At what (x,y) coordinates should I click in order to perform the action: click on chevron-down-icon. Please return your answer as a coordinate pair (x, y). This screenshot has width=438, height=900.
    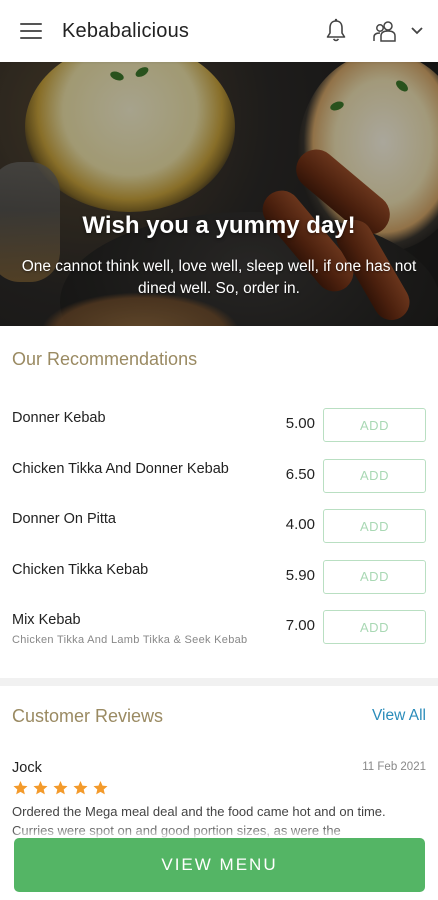
    Looking at the image, I should click on (417, 31).